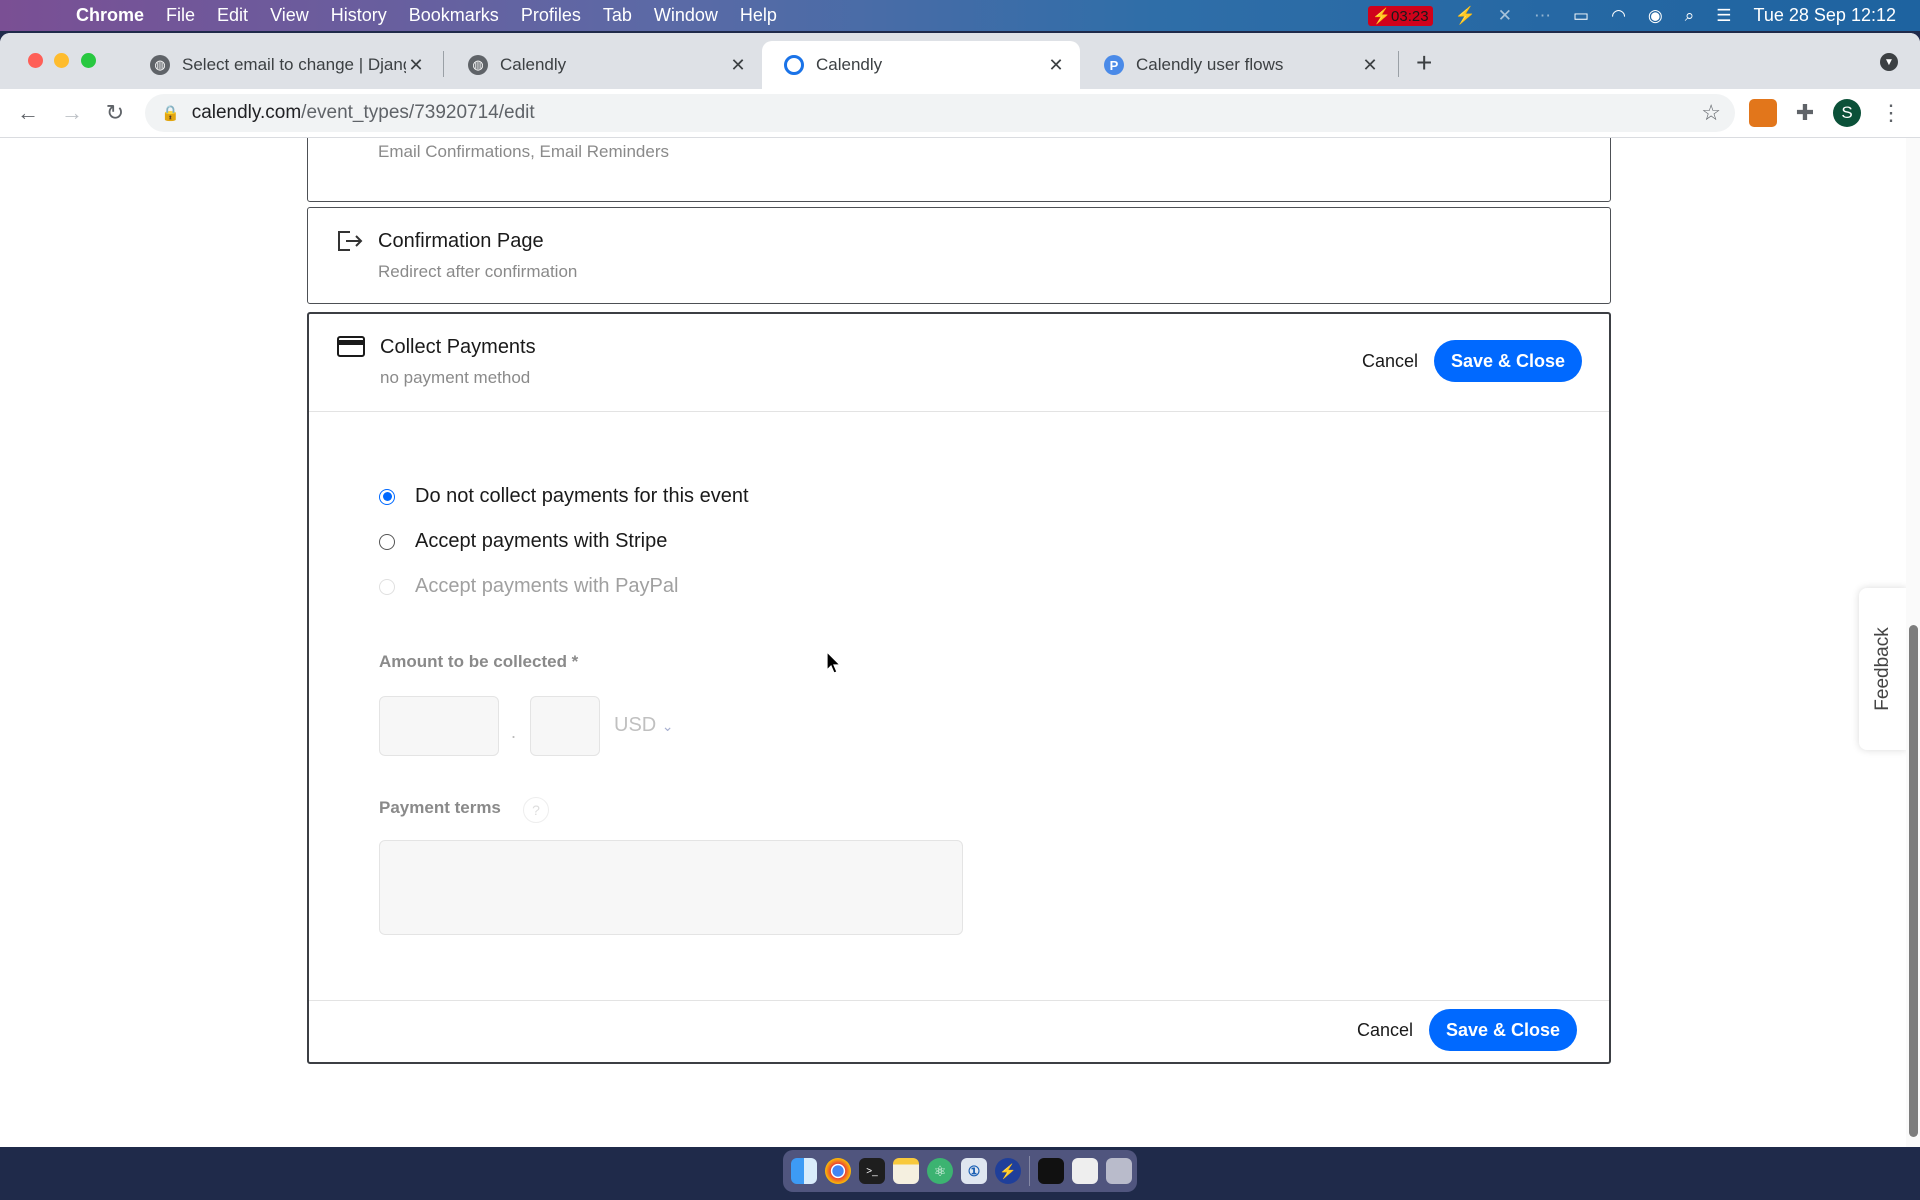  Describe the element at coordinates (88, 60) in the screenshot. I see `zoom-window-button` at that location.